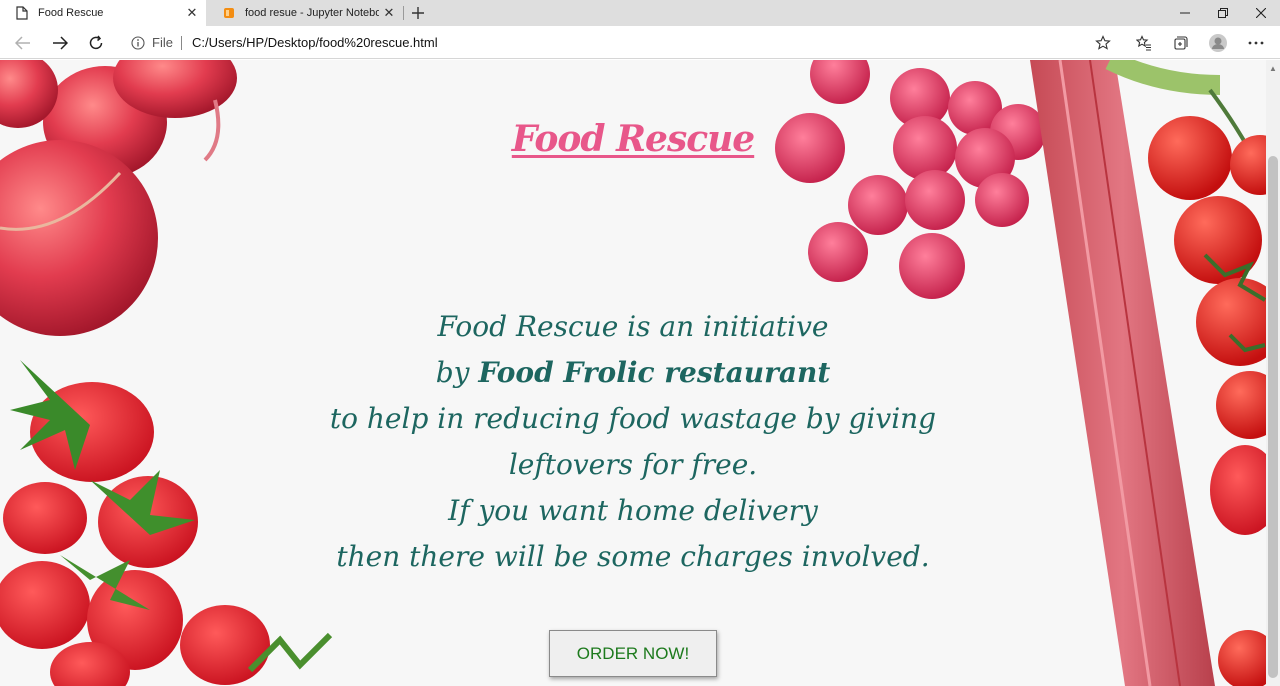 The height and width of the screenshot is (686, 1280). What do you see at coordinates (1103, 43) in the screenshot?
I see `favorite-star-icon` at bounding box center [1103, 43].